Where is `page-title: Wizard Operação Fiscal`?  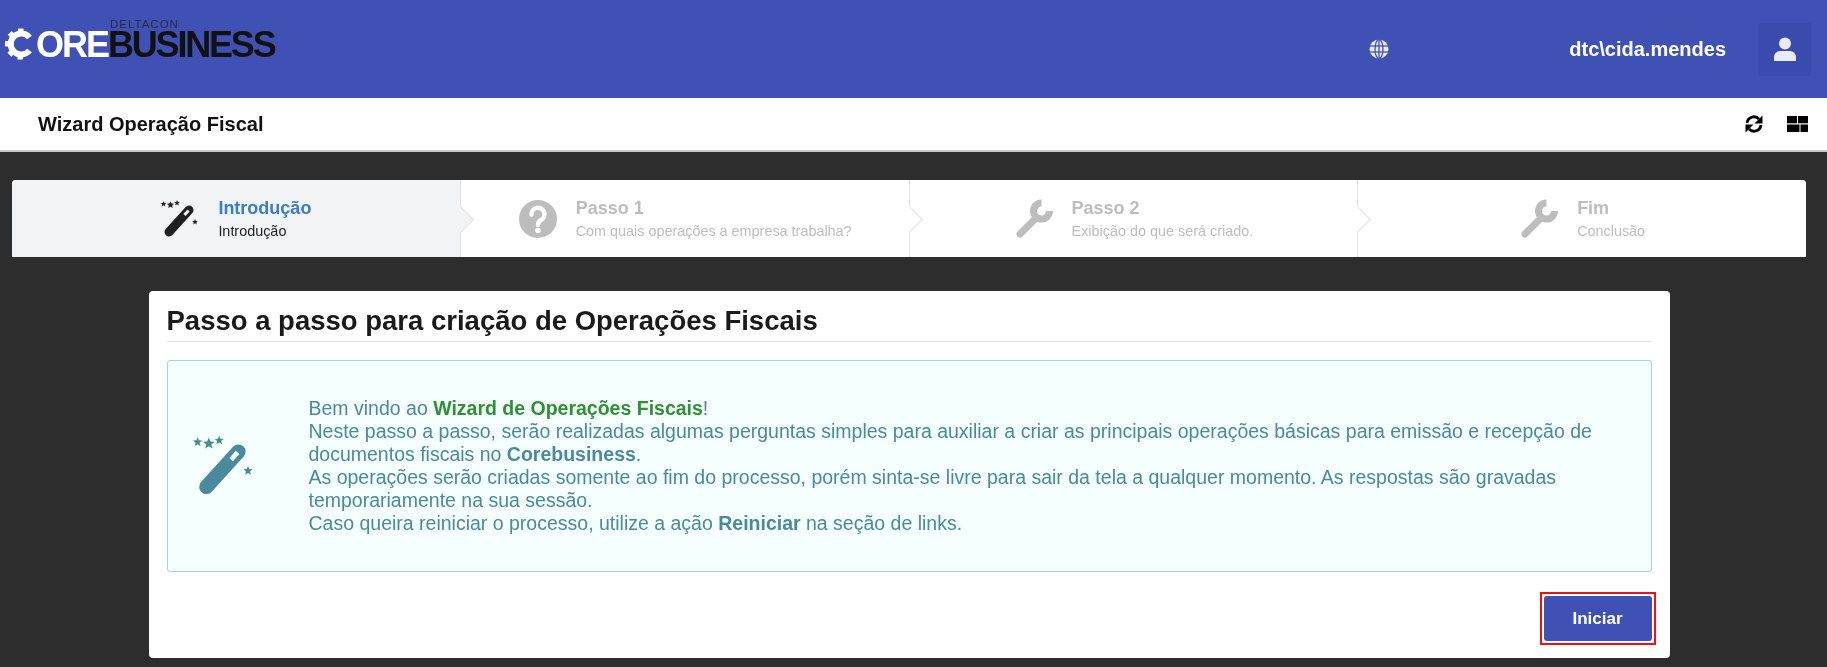 page-title: Wizard Operação Fiscal is located at coordinates (151, 124).